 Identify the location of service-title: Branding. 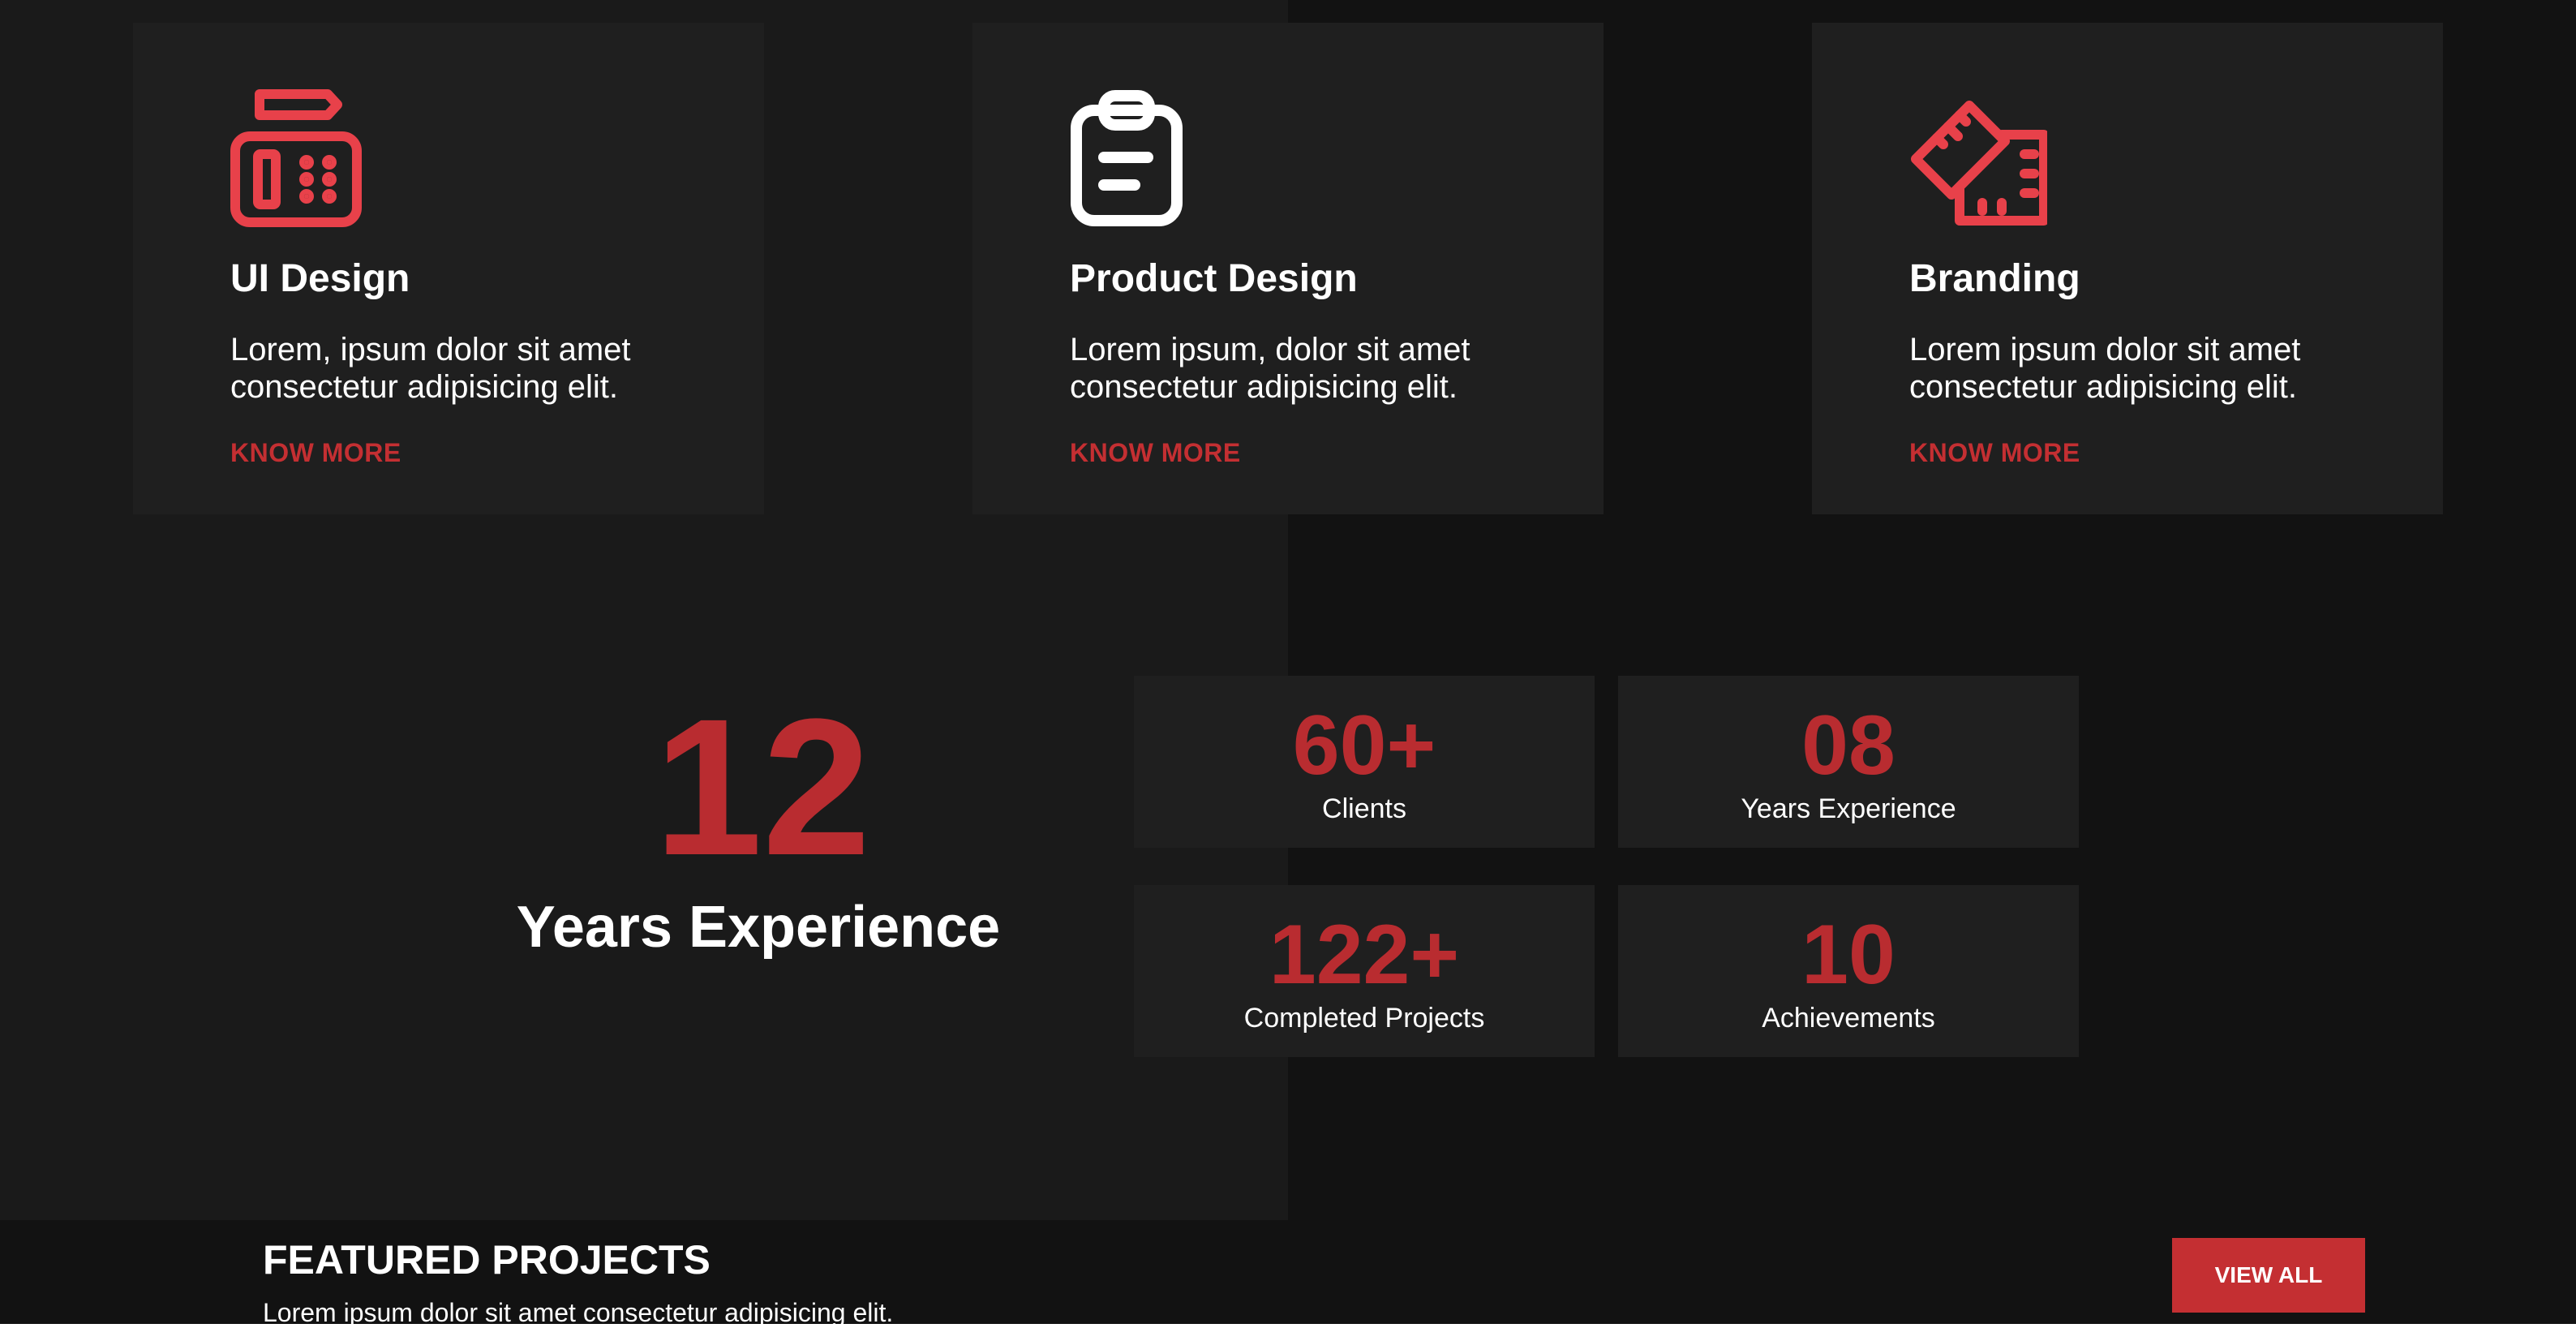
(1994, 278).